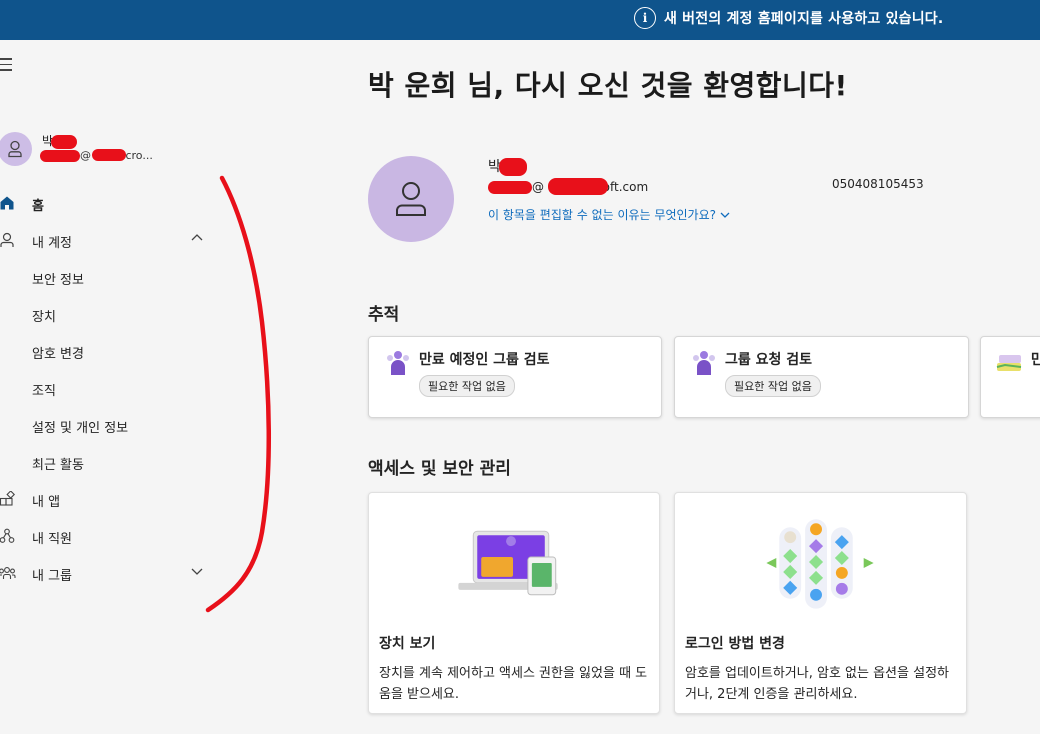 Image resolution: width=1040 pixels, height=734 pixels. I want to click on new-version-banner: i 새 버전의 계정 홈페이지를 사용하고 있습니다., so click(520, 20).